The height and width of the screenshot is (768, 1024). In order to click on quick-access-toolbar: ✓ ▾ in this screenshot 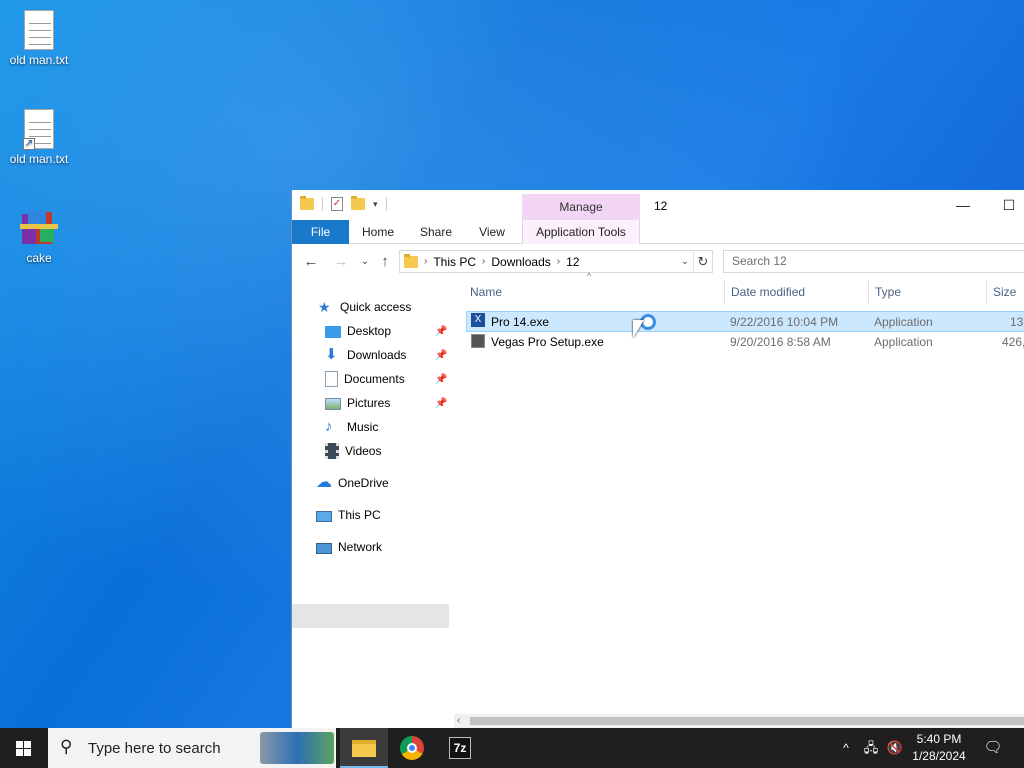, I will do `click(343, 203)`.